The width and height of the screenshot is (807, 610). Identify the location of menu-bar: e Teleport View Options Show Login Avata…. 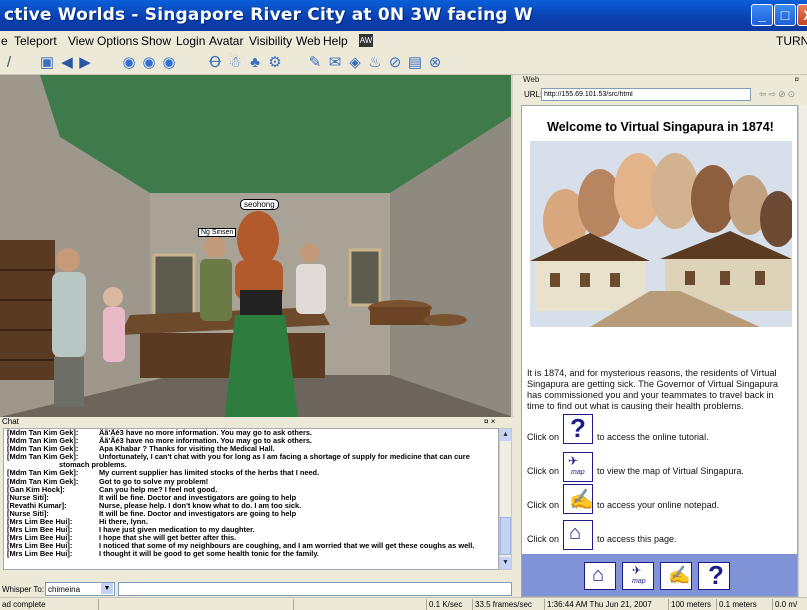
(403, 41).